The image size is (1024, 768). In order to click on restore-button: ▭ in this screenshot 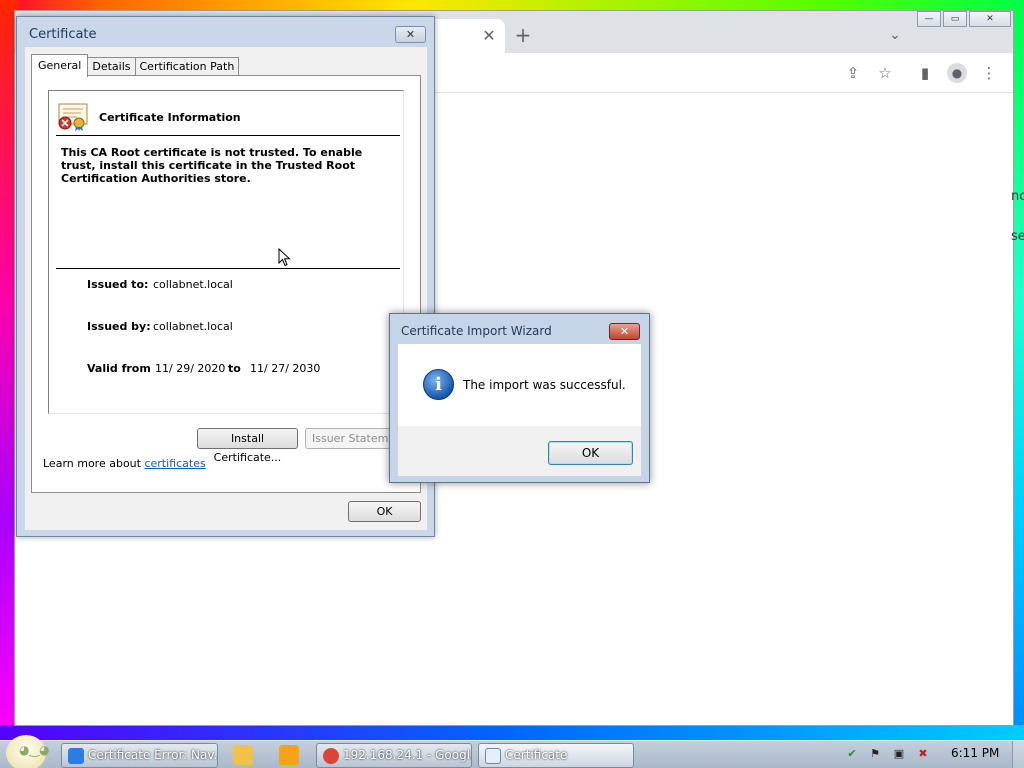, I will do `click(955, 19)`.